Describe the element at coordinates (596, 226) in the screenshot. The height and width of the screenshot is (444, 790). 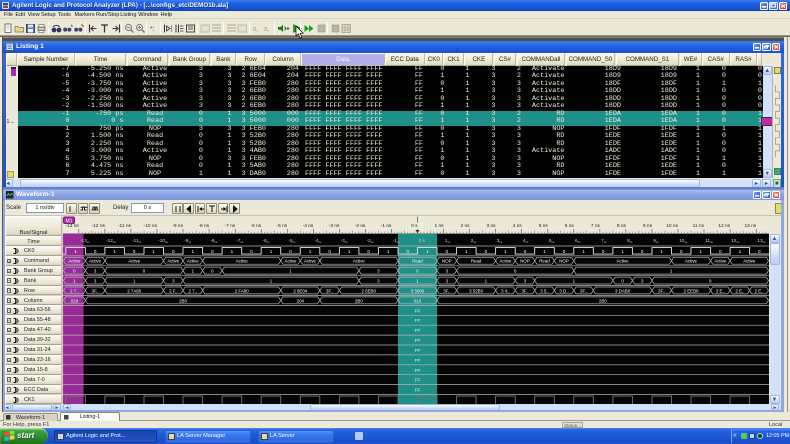
I see `svg-text: 7 ns` at that location.